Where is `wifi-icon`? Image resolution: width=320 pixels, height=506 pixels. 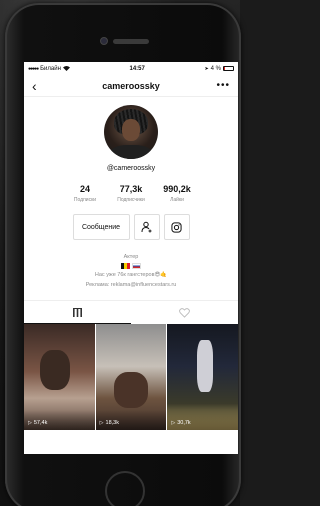
wifi-icon is located at coordinates (66, 68).